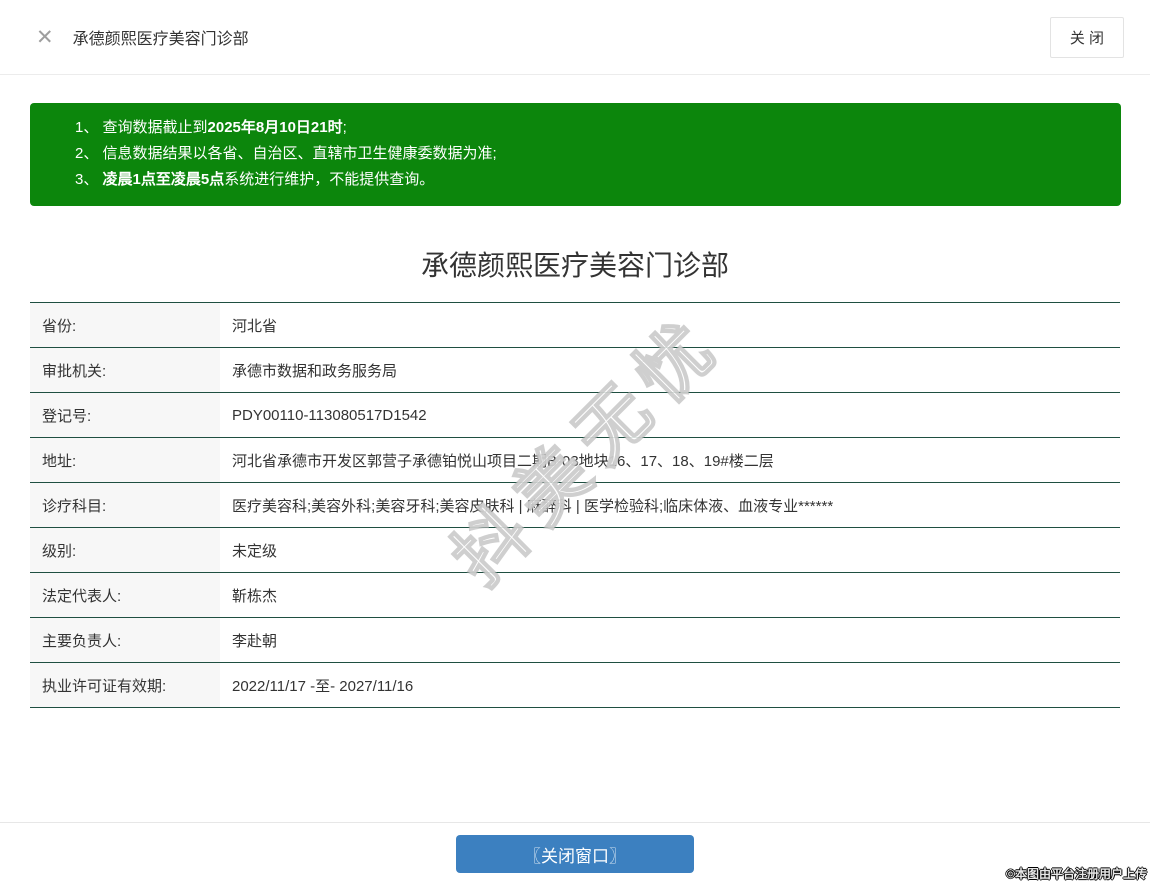 This screenshot has width=1150, height=885. What do you see at coordinates (1086, 37) in the screenshot?
I see `header-close-button: 关 闭` at bounding box center [1086, 37].